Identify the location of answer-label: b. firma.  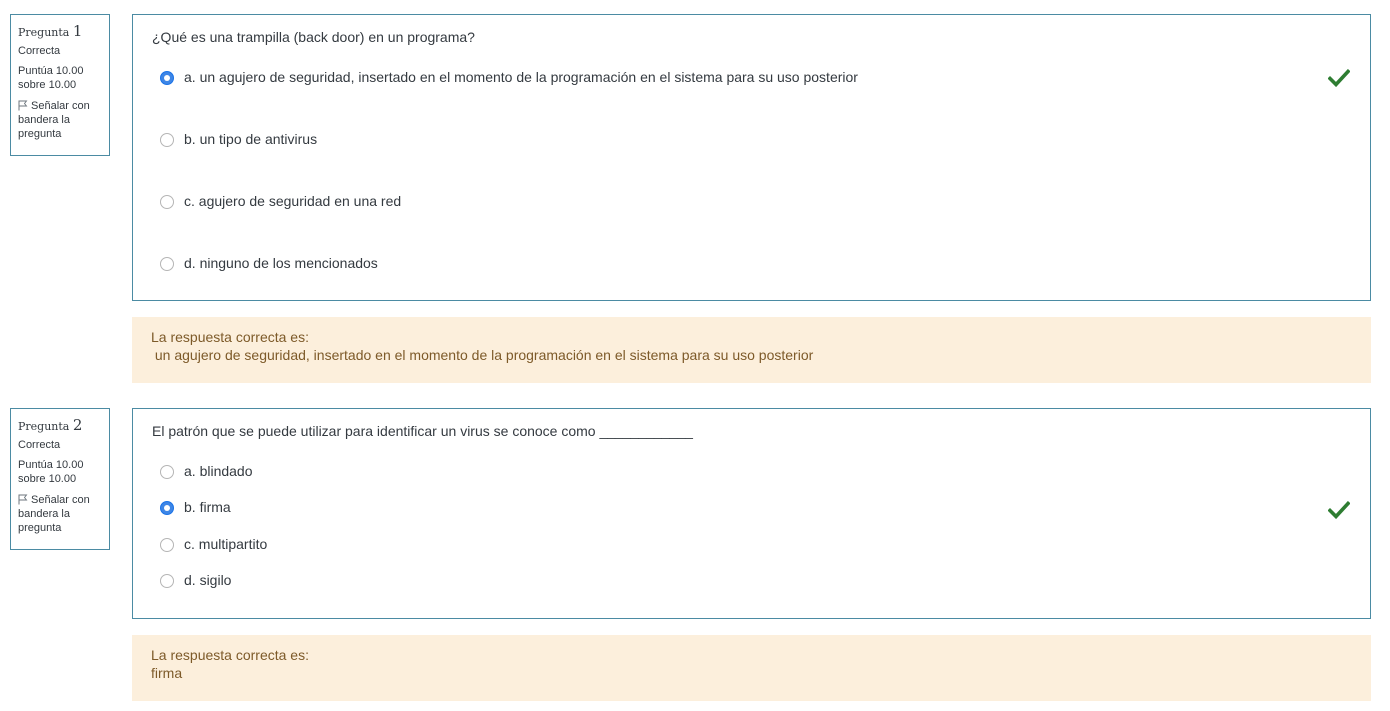
(207, 507).